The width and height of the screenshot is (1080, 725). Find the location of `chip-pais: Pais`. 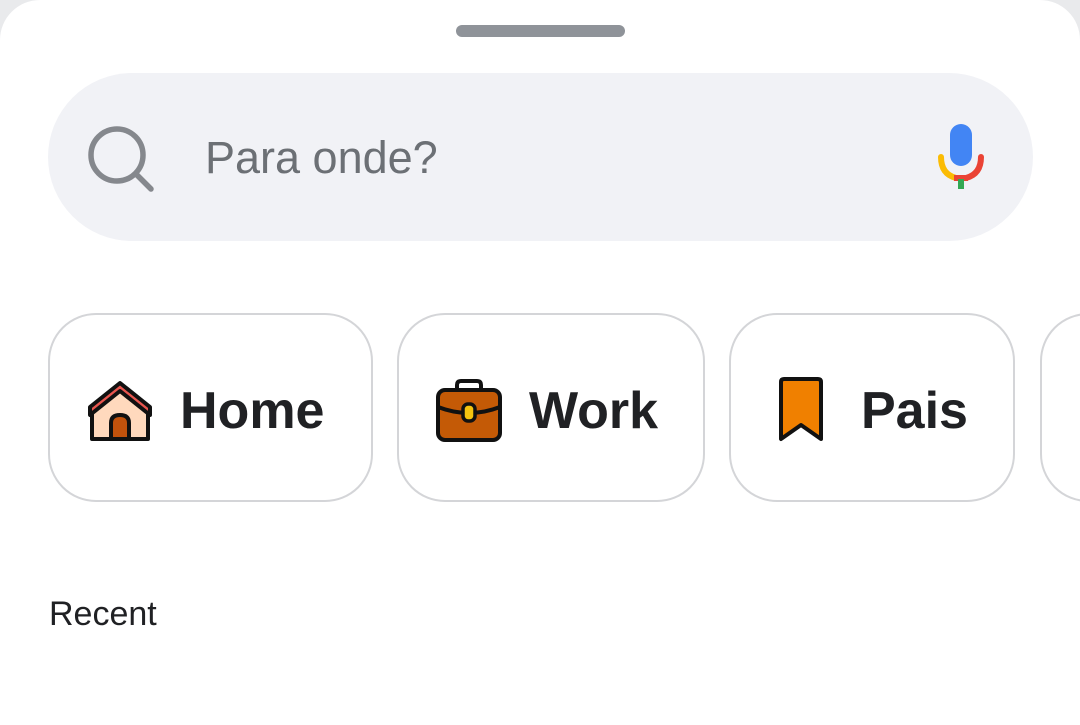

chip-pais: Pais is located at coordinates (872, 407).